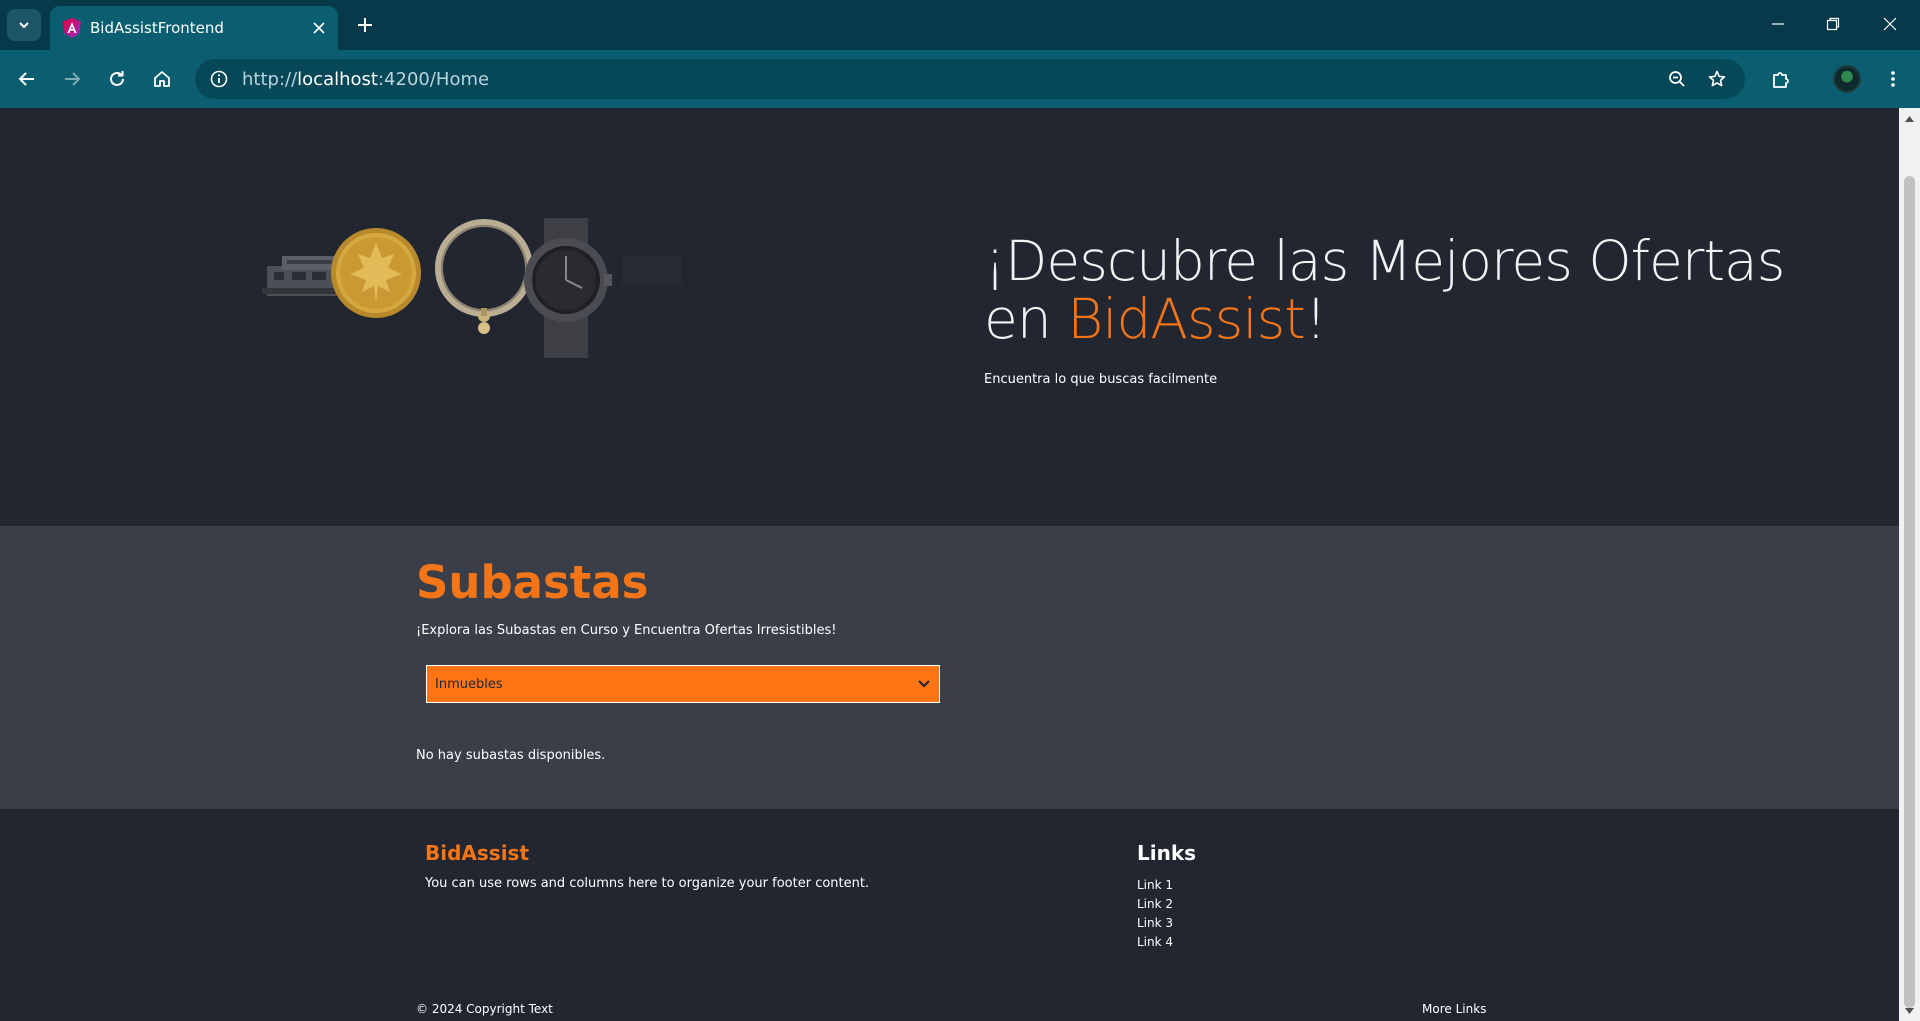 This screenshot has width=1920, height=1021. I want to click on site-info-button, so click(219, 79).